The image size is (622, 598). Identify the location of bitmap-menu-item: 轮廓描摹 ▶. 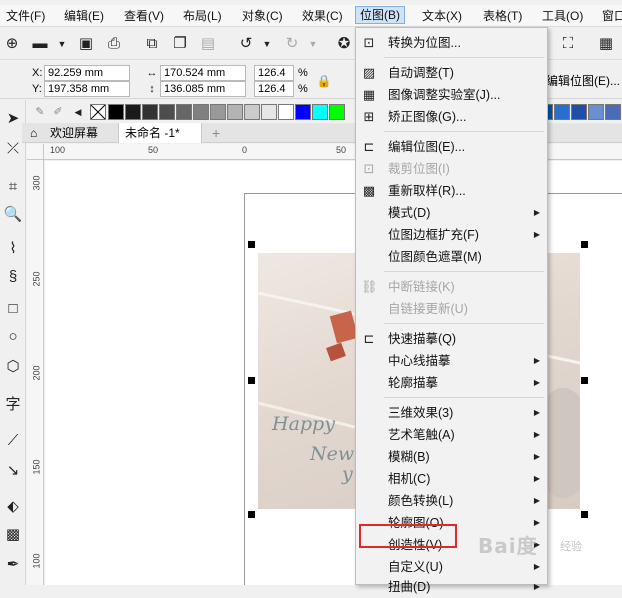
(451, 383).